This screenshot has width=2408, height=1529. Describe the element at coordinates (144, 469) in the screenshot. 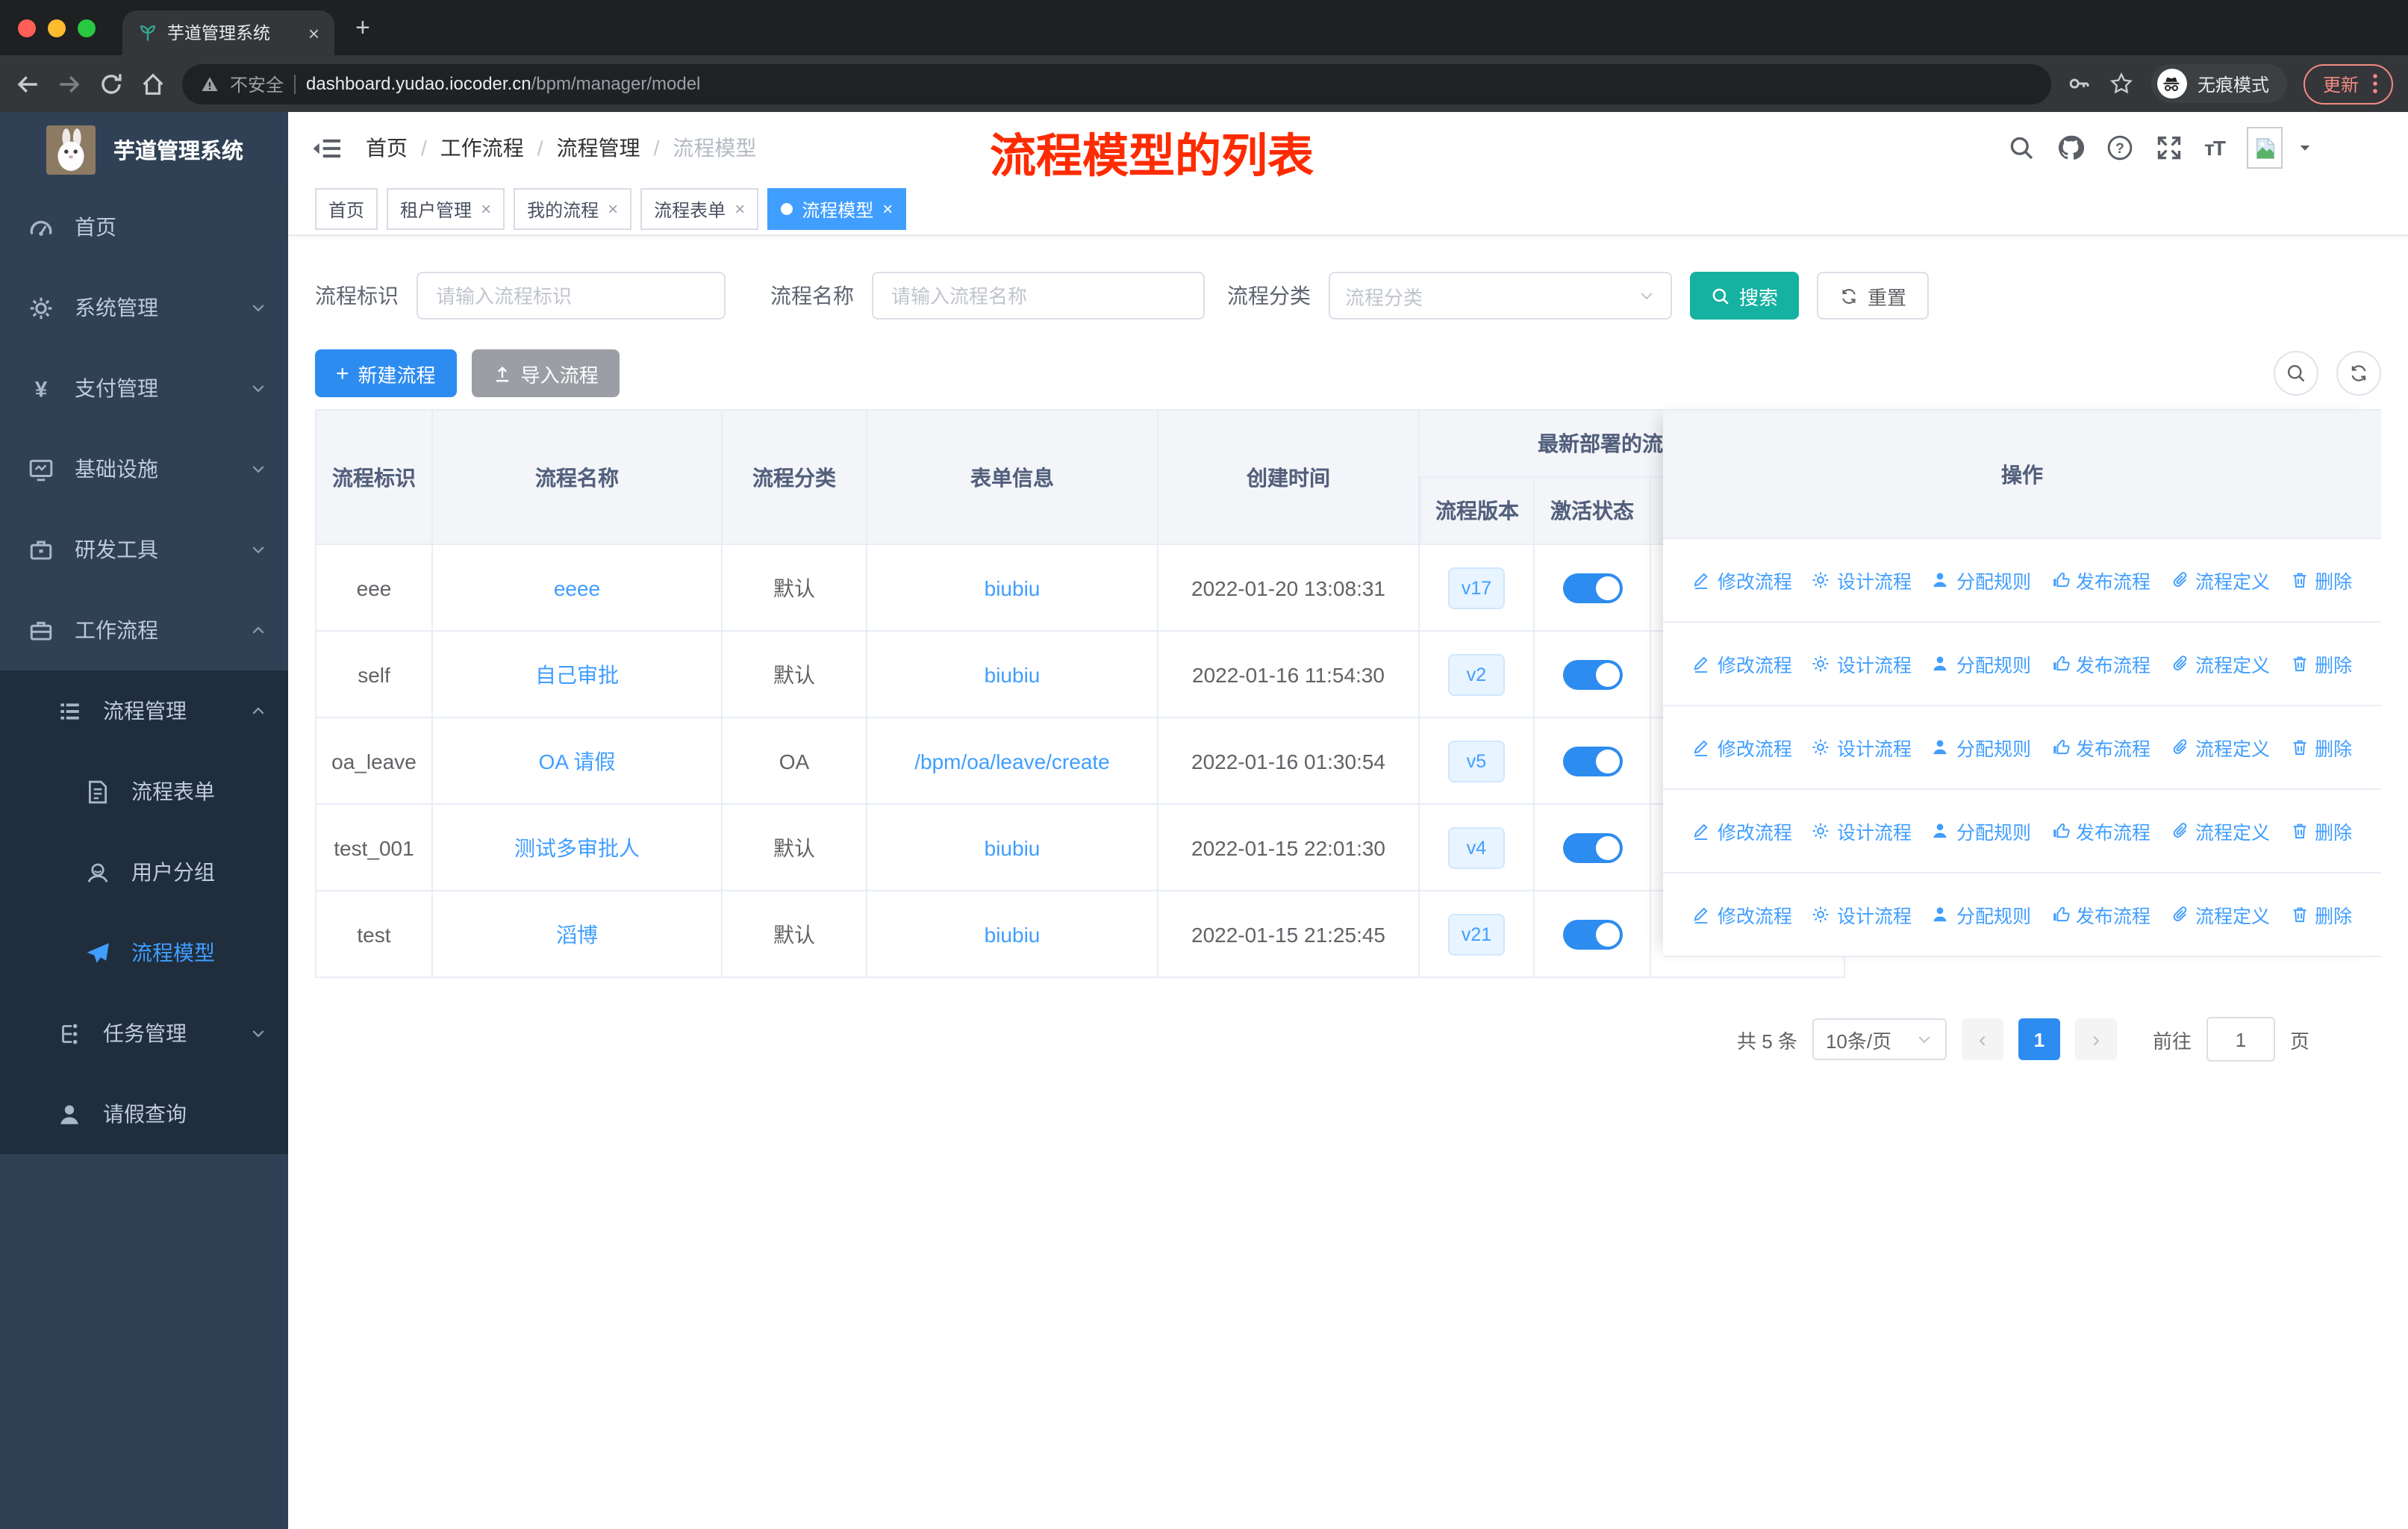

I see `sidebar-item-基础设施: 基础设施` at that location.